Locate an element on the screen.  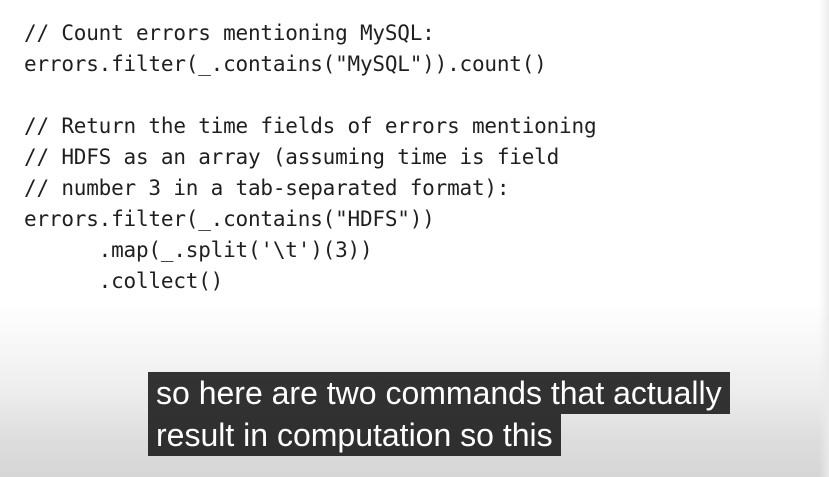
code-comment-line: // Count errors mentioning MySQL: is located at coordinates (229, 33).